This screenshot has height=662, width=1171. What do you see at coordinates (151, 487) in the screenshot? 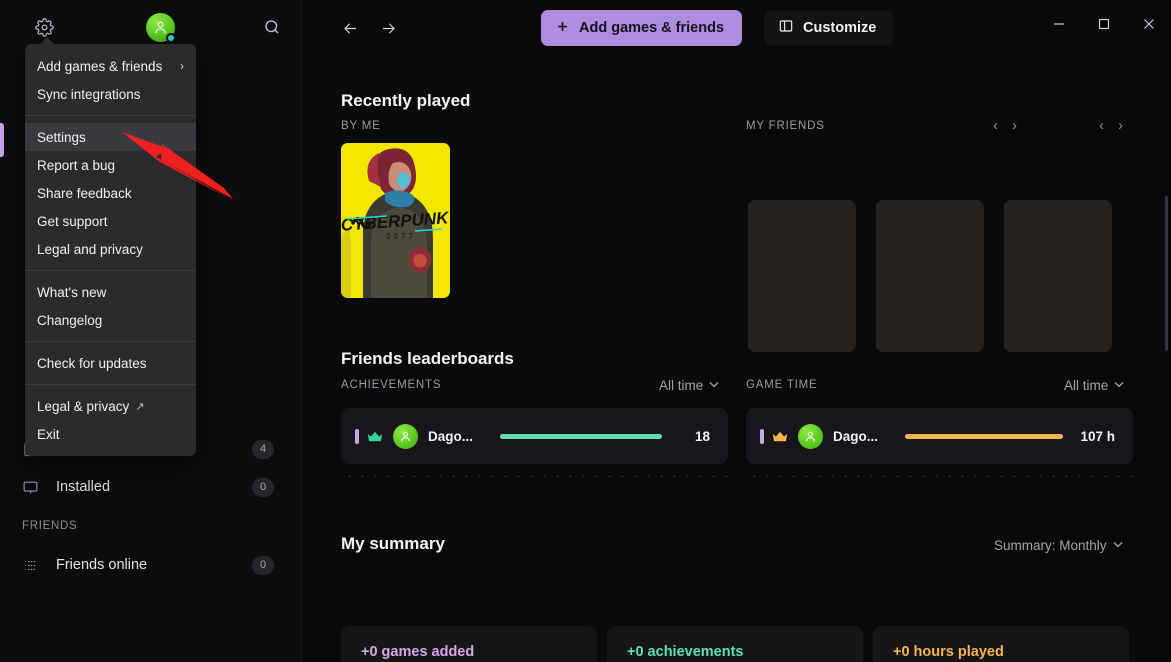
I see `sidebar-item-installed: Installed 0` at bounding box center [151, 487].